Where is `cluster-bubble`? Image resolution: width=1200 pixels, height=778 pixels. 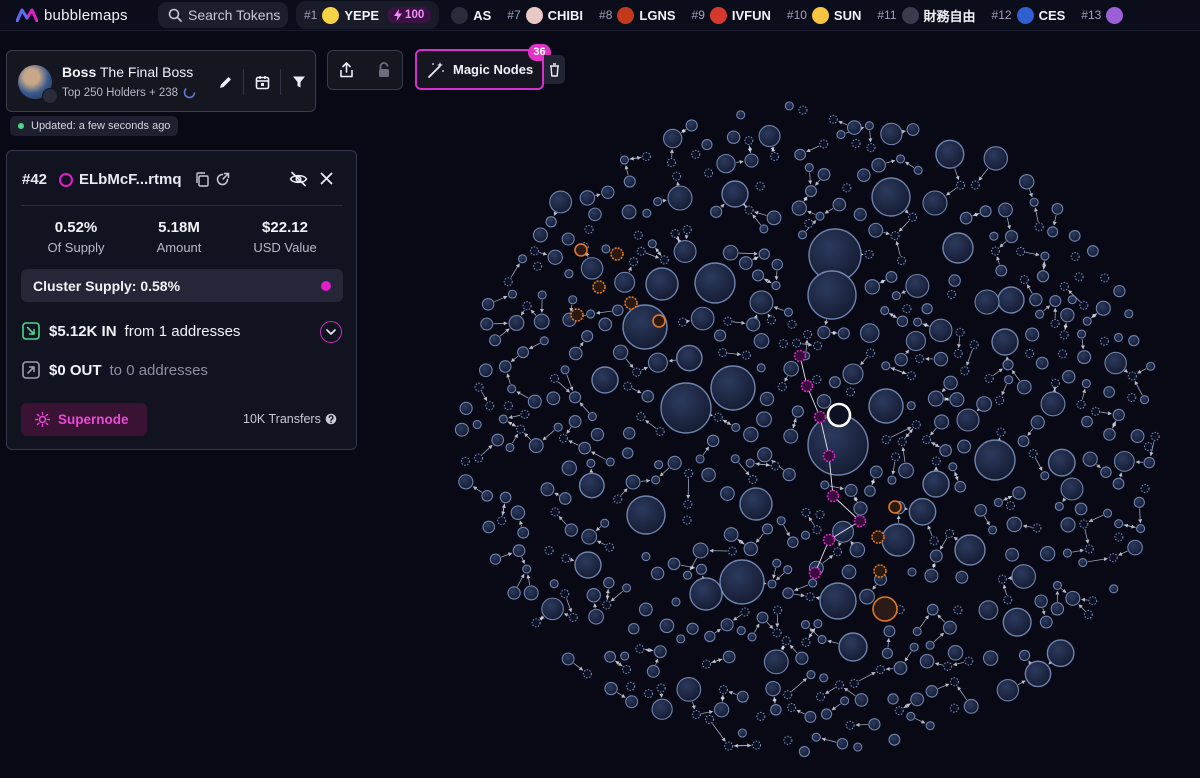 cluster-bubble is located at coordinates (815, 573).